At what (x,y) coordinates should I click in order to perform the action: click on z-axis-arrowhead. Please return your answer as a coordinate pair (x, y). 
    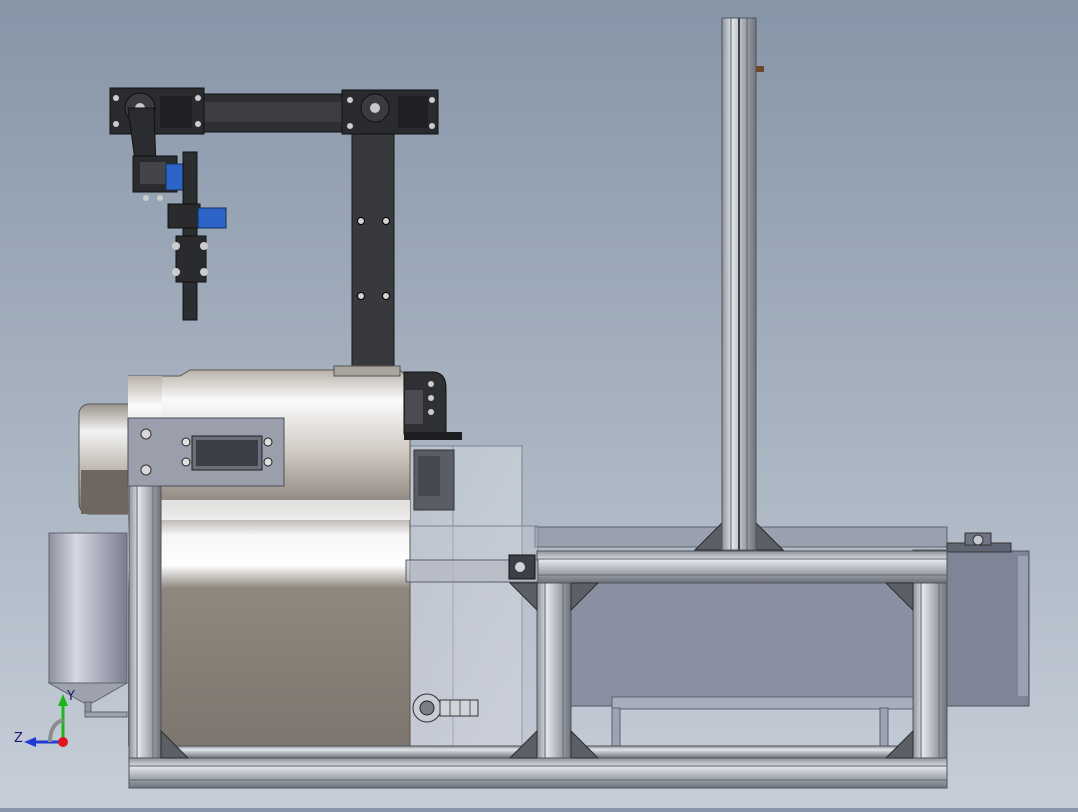
    Looking at the image, I should click on (30, 742).